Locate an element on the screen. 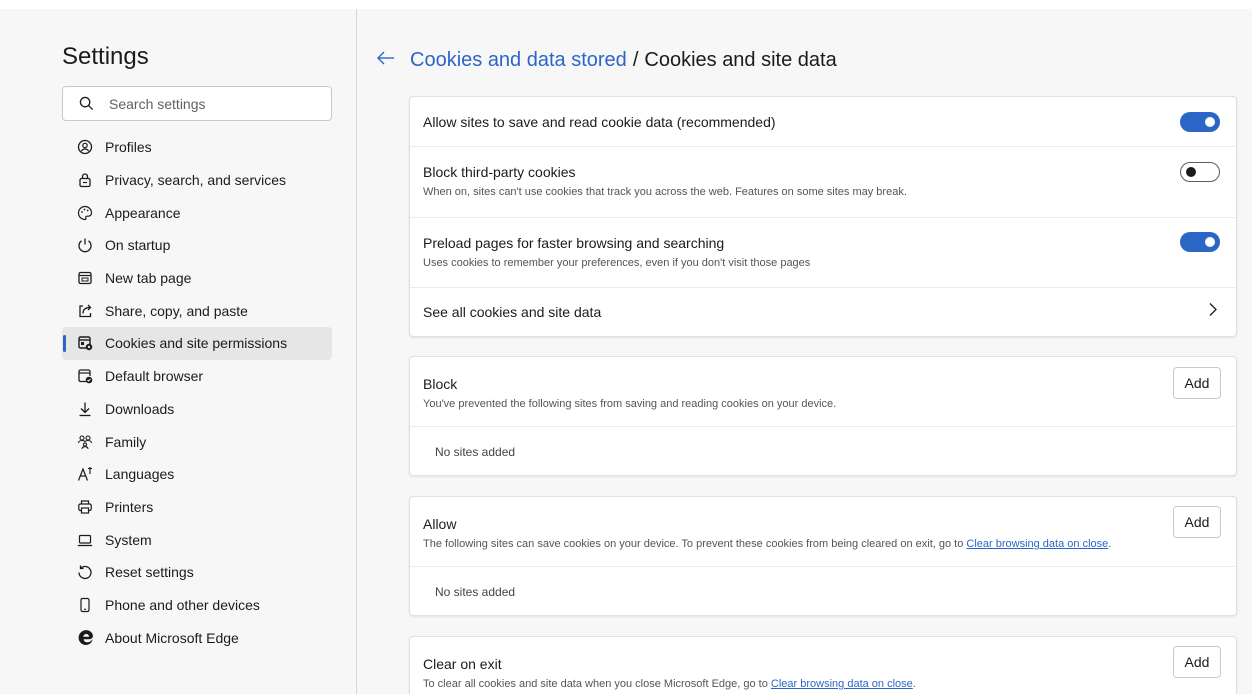  sidebar-item-label: Share, copy, and paste is located at coordinates (176, 310).